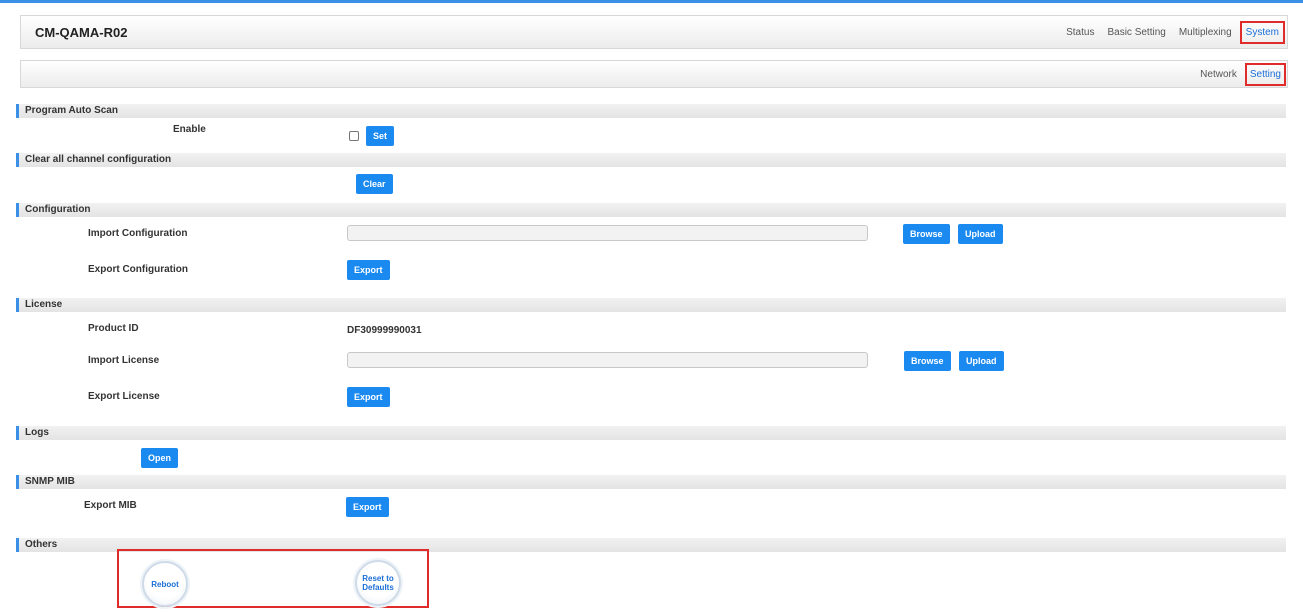  Describe the element at coordinates (354, 136) in the screenshot. I see `enable-checkbox` at that location.